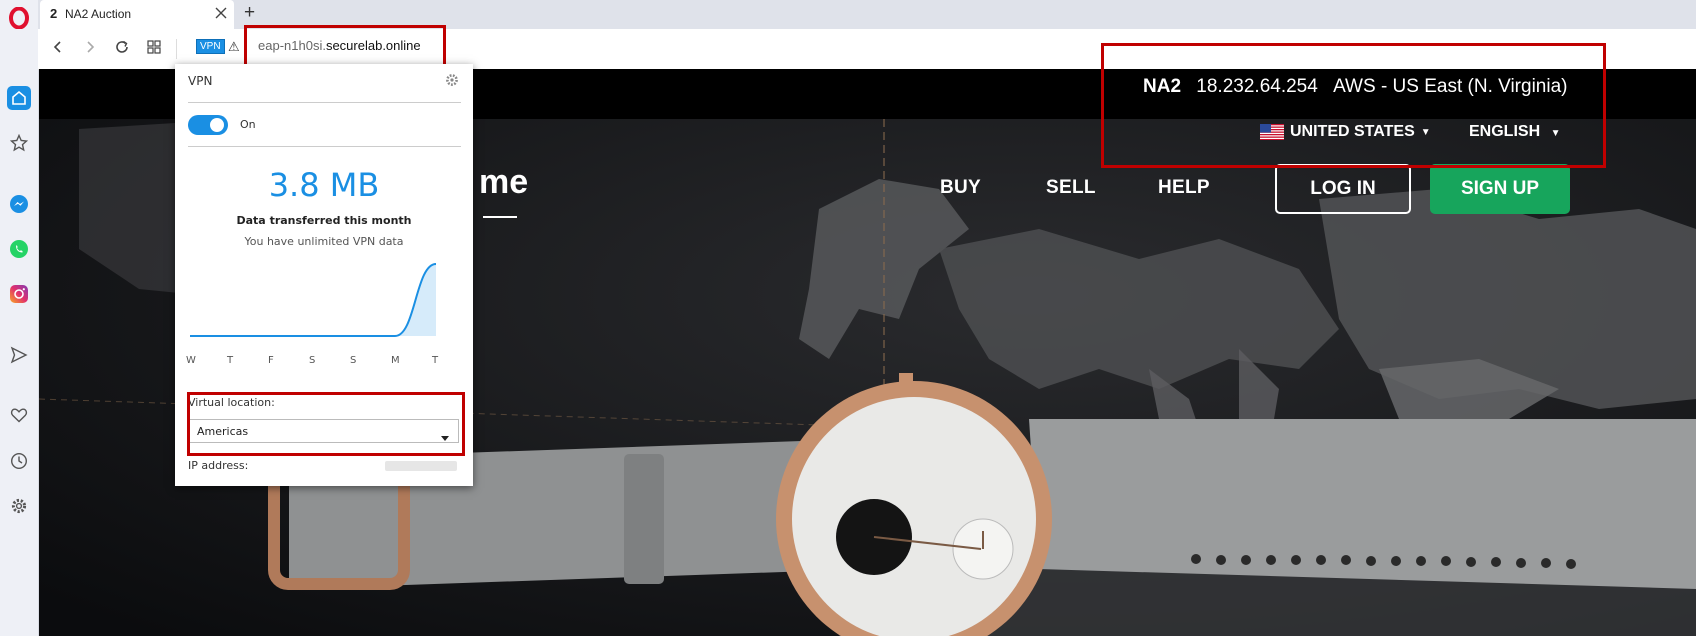 The width and height of the screenshot is (1696, 636). Describe the element at coordinates (1500, 189) in the screenshot. I see `signup-button: SIGN UP` at that location.